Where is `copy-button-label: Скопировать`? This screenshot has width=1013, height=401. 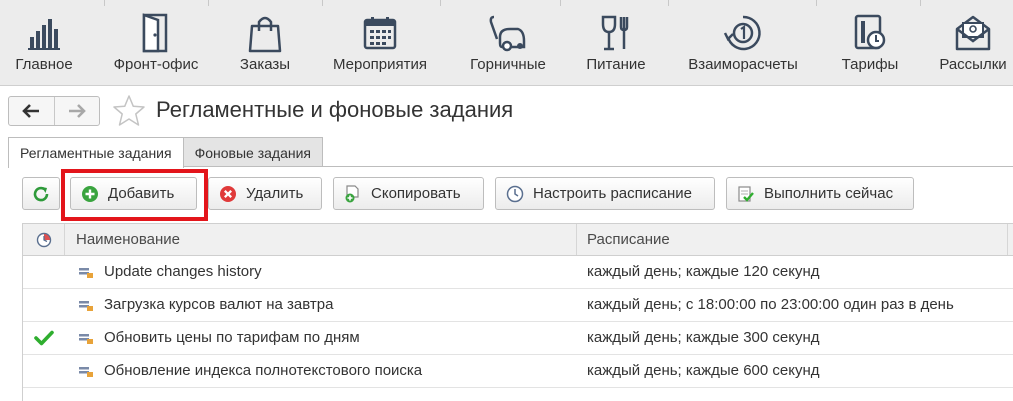
copy-button-label: Скопировать is located at coordinates (416, 193).